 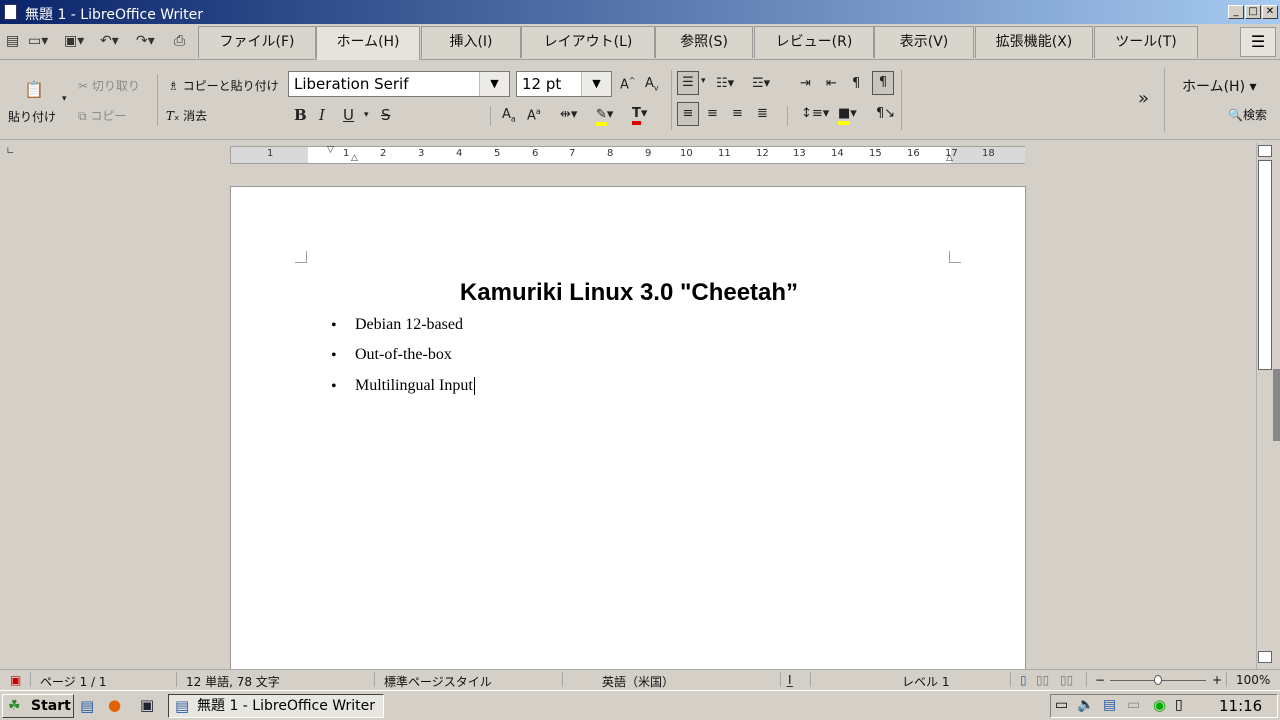 I want to click on more-options-icon: », so click(x=1143, y=98).